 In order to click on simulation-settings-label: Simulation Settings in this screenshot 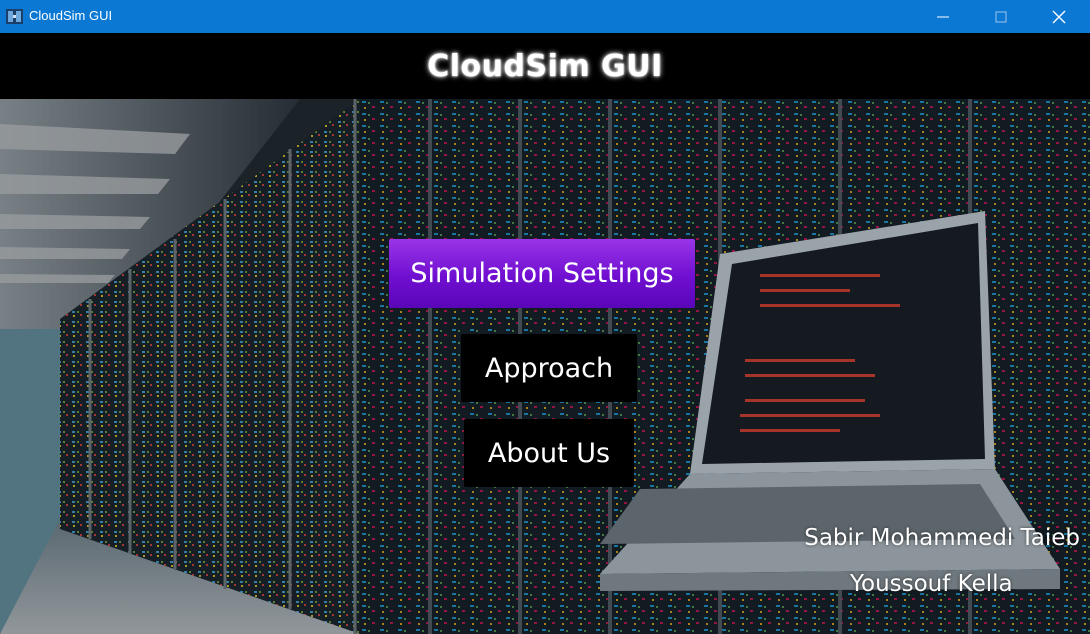, I will do `click(542, 273)`.